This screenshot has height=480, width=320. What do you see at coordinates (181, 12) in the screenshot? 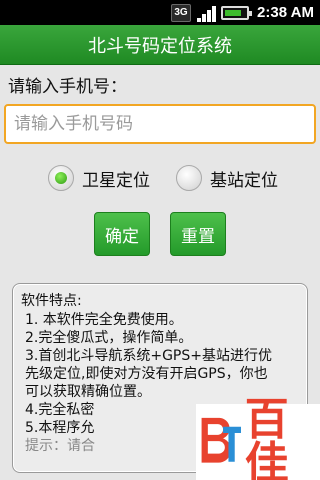
I see `3g-icon: 3G` at bounding box center [181, 12].